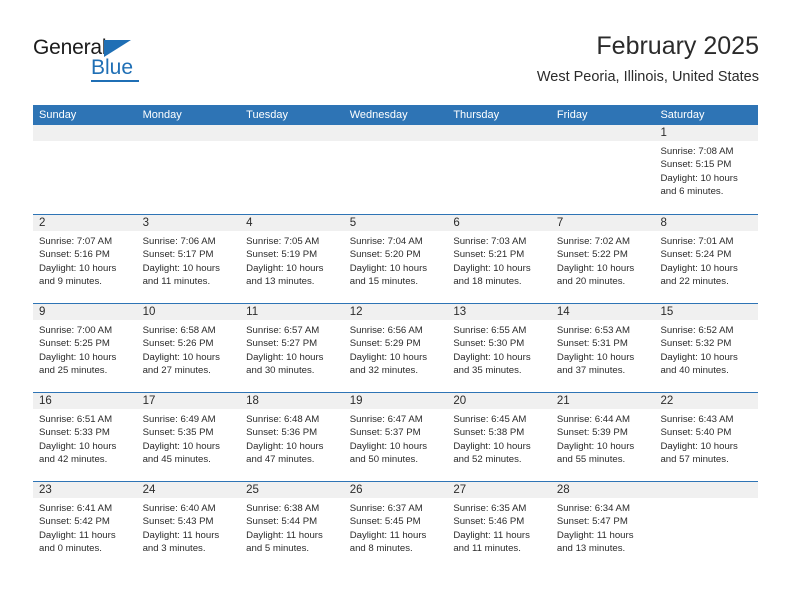 The height and width of the screenshot is (612, 792). What do you see at coordinates (492, 274) in the screenshot?
I see `daylight-text: Daylight: 10 hours and 18 minutes.` at bounding box center [492, 274].